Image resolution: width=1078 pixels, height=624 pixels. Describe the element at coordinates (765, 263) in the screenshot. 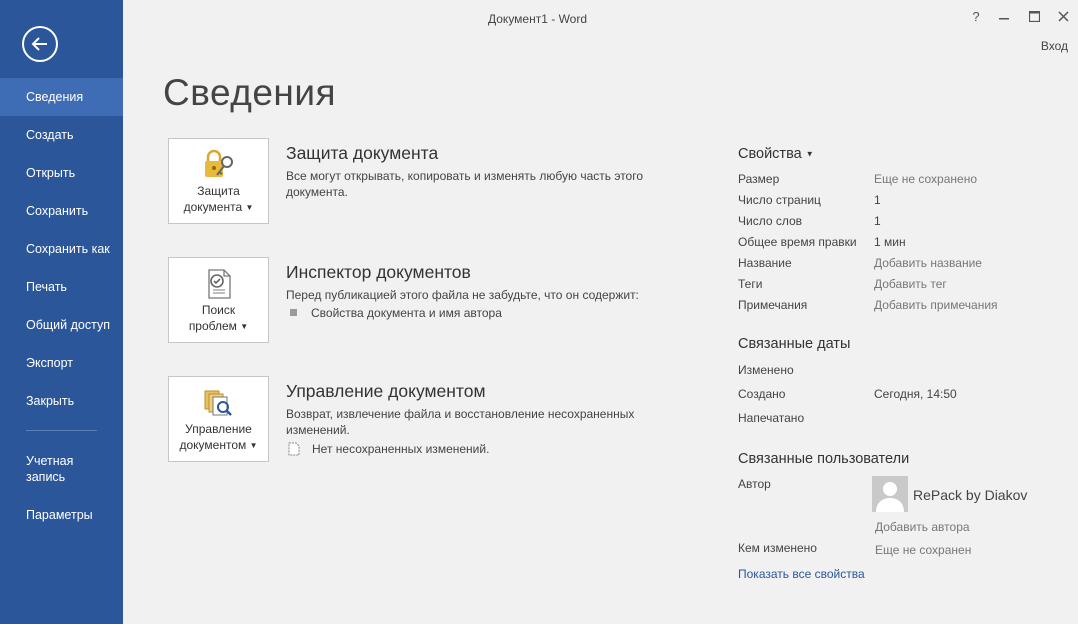

I see `property-label: Название` at that location.